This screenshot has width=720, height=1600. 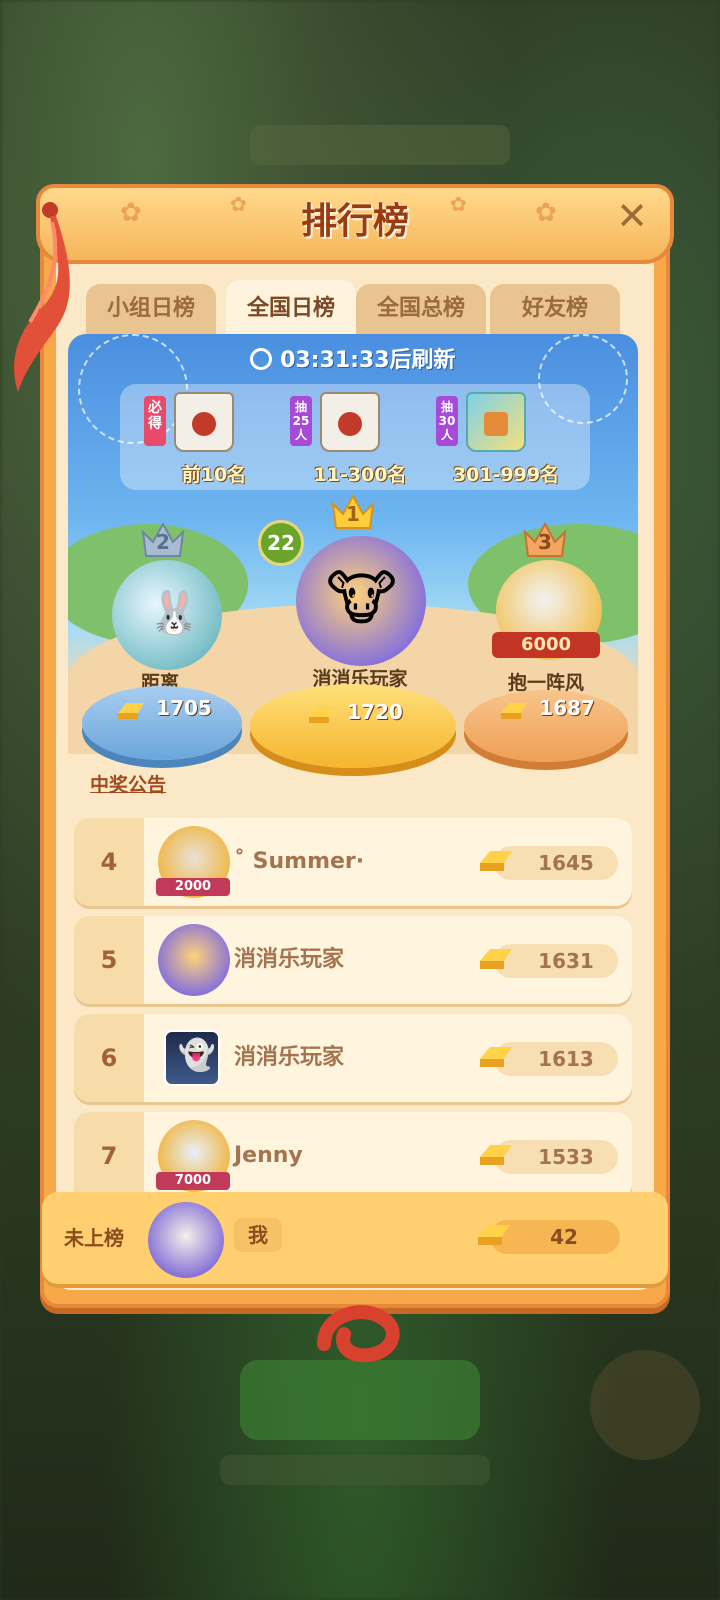 I want to click on crown-rank: 3, so click(x=545, y=542).